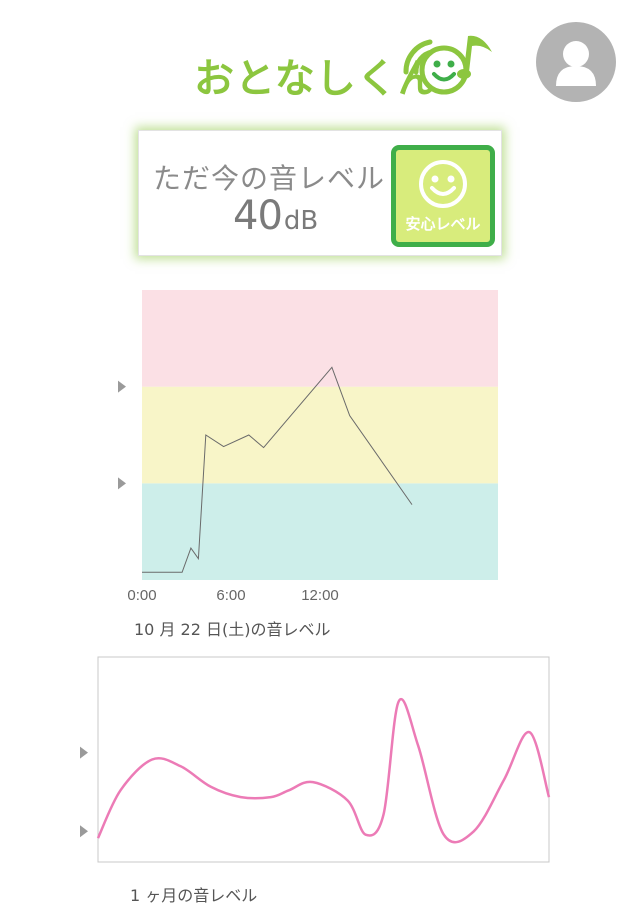 The image size is (640, 920). I want to click on current-level-label: ただ今の音レベル, so click(269, 178).